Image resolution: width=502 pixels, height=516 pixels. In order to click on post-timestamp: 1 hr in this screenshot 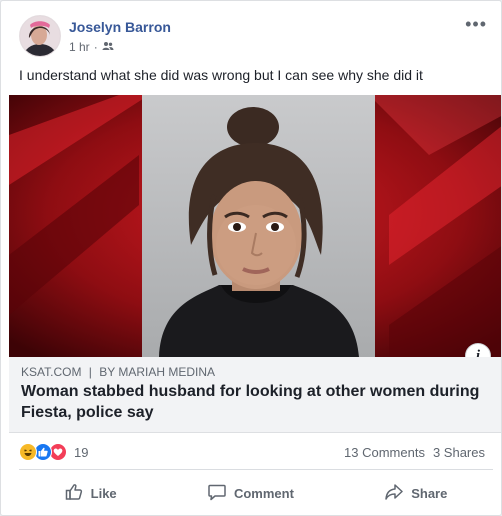, I will do `click(79, 47)`.